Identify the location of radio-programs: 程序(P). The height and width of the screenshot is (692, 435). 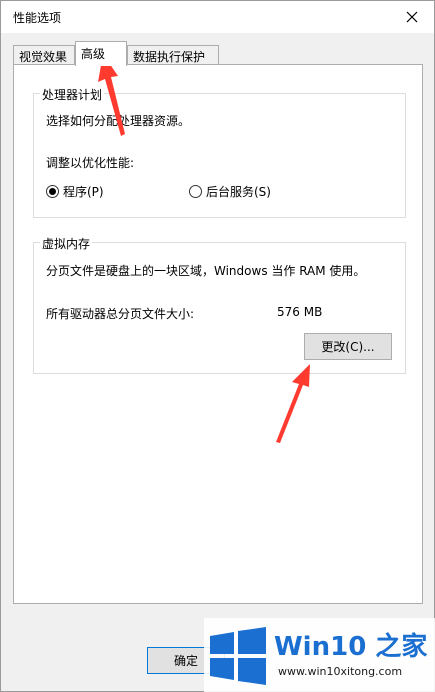
(75, 191).